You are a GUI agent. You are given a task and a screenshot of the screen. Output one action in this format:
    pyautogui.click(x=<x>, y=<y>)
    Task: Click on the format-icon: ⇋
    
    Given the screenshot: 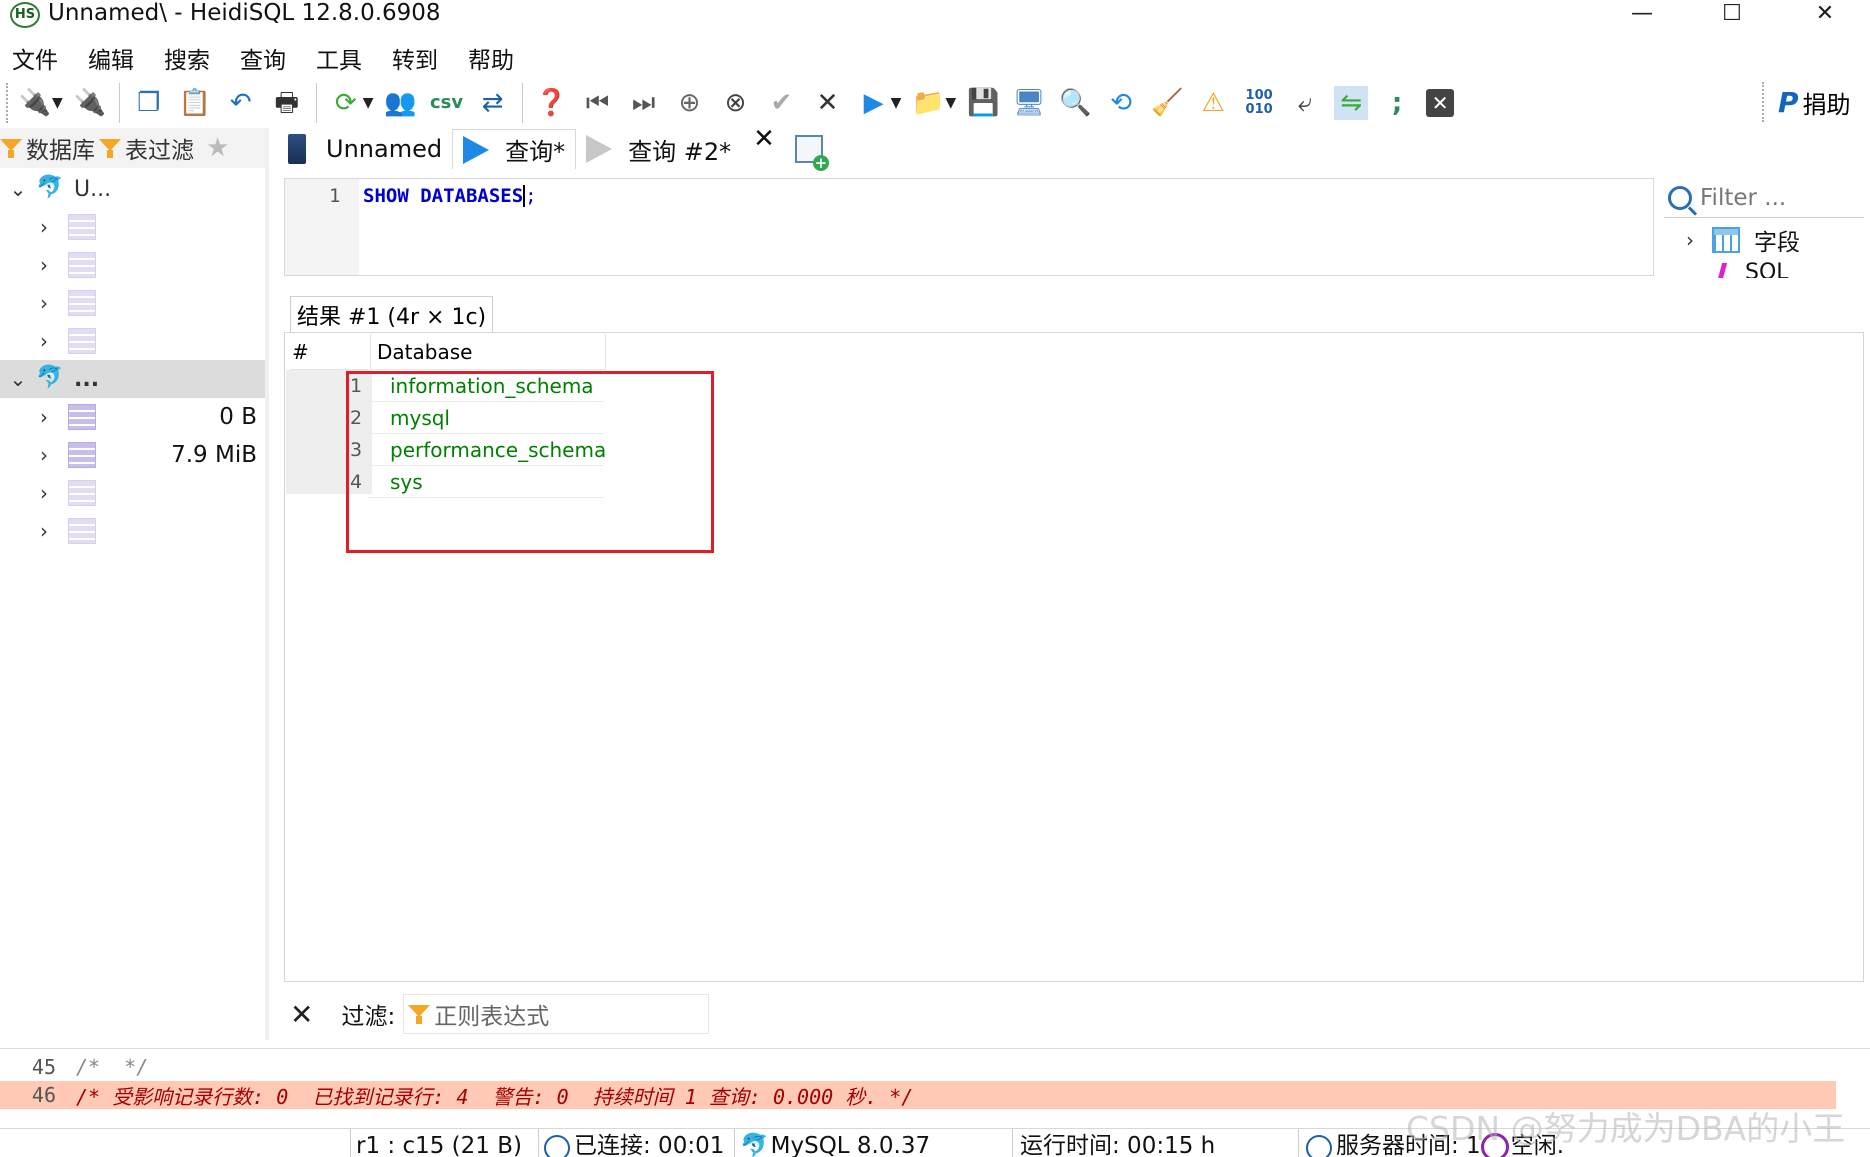 What is the action you would take?
    pyautogui.click(x=1351, y=103)
    